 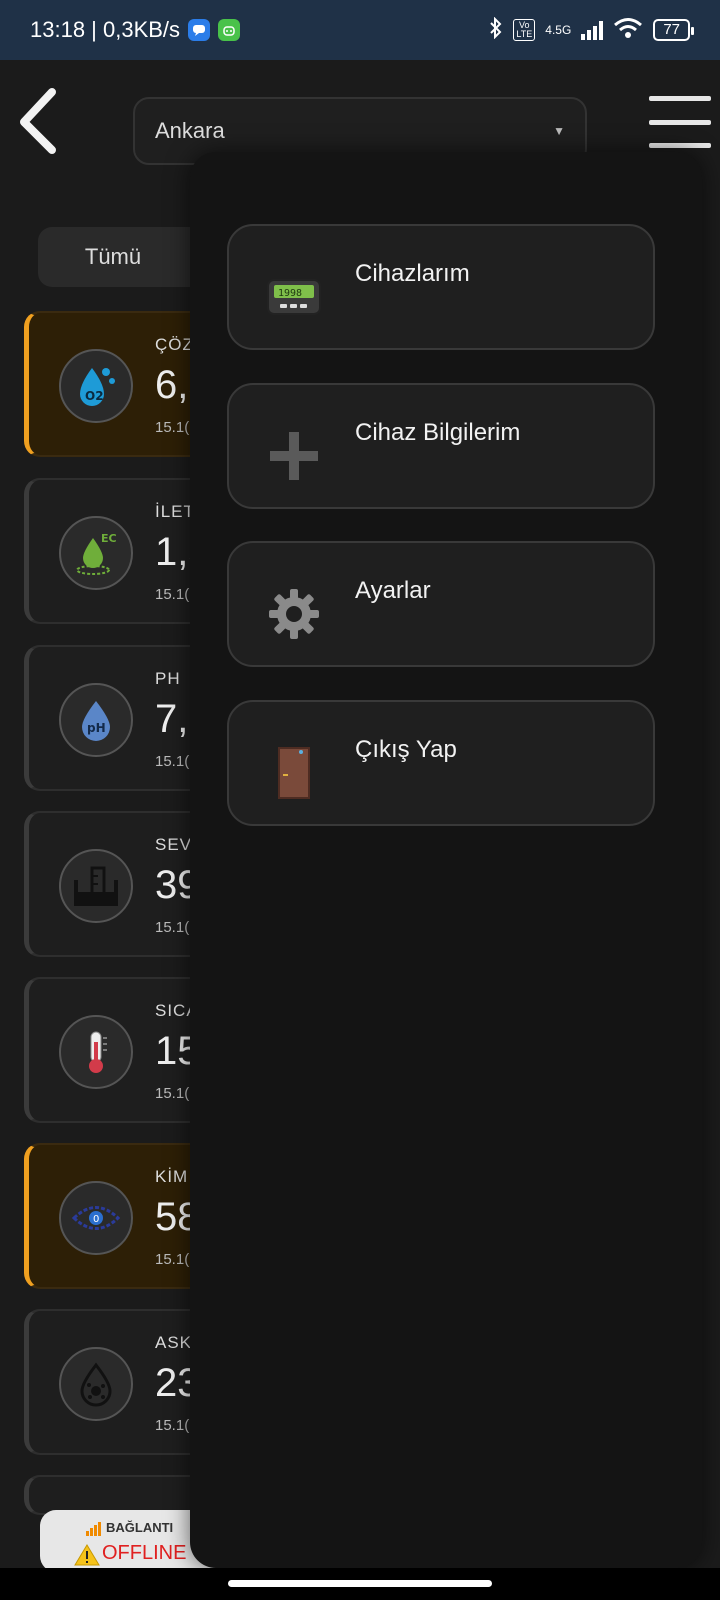 I want to click on system-nav-bar, so click(x=360, y=1584).